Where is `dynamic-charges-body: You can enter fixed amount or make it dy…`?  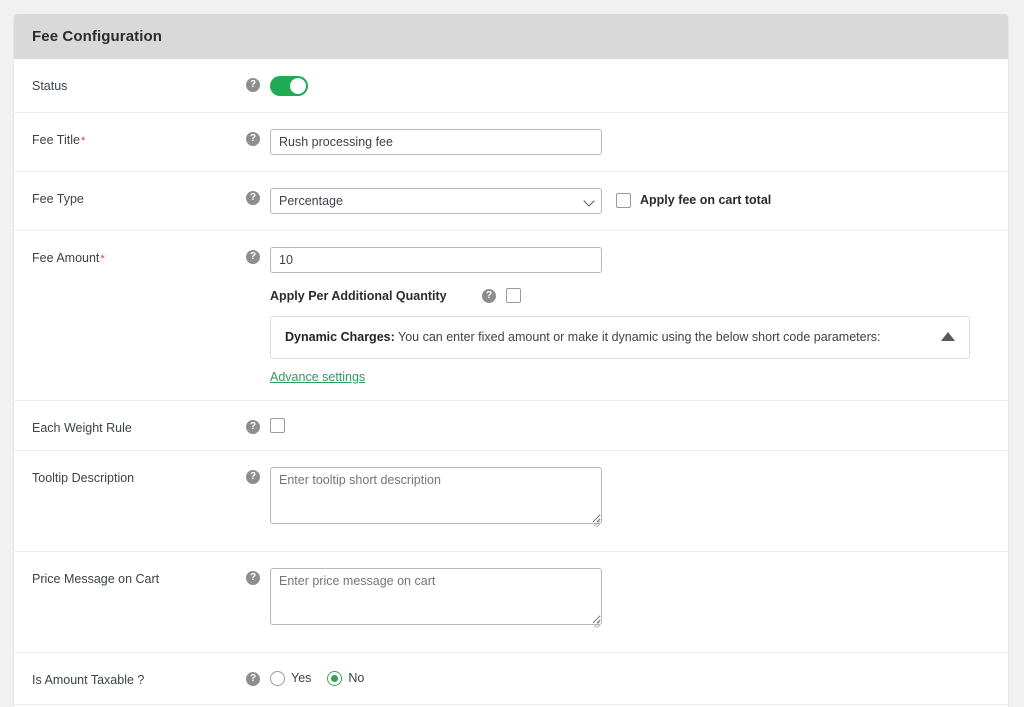 dynamic-charges-body: You can enter fixed amount or make it dy… is located at coordinates (637, 336).